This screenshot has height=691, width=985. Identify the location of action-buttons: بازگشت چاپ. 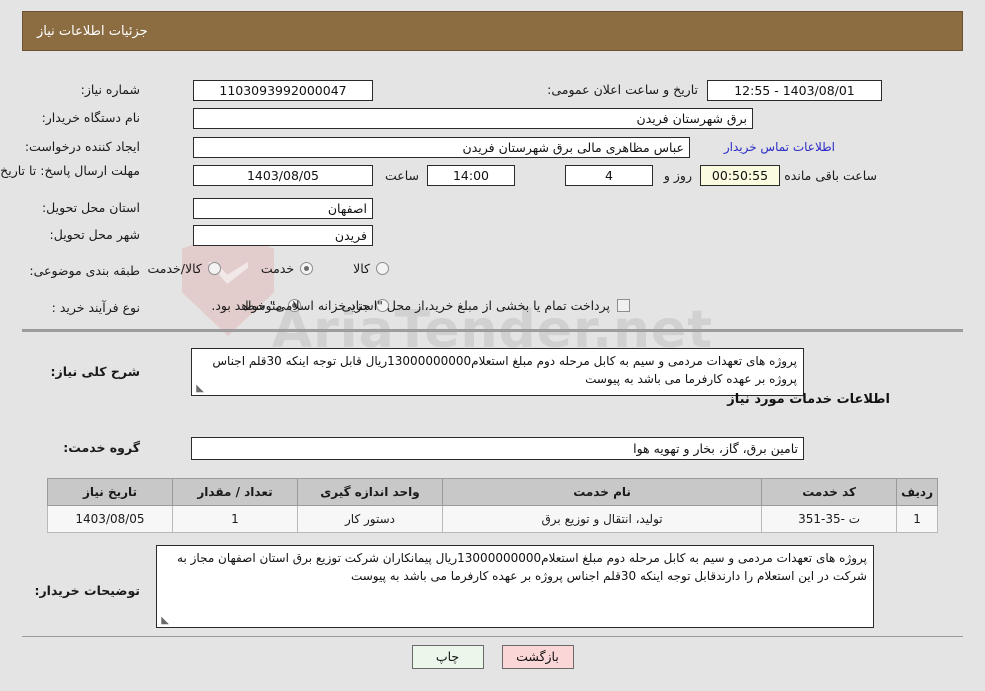
(492, 657).